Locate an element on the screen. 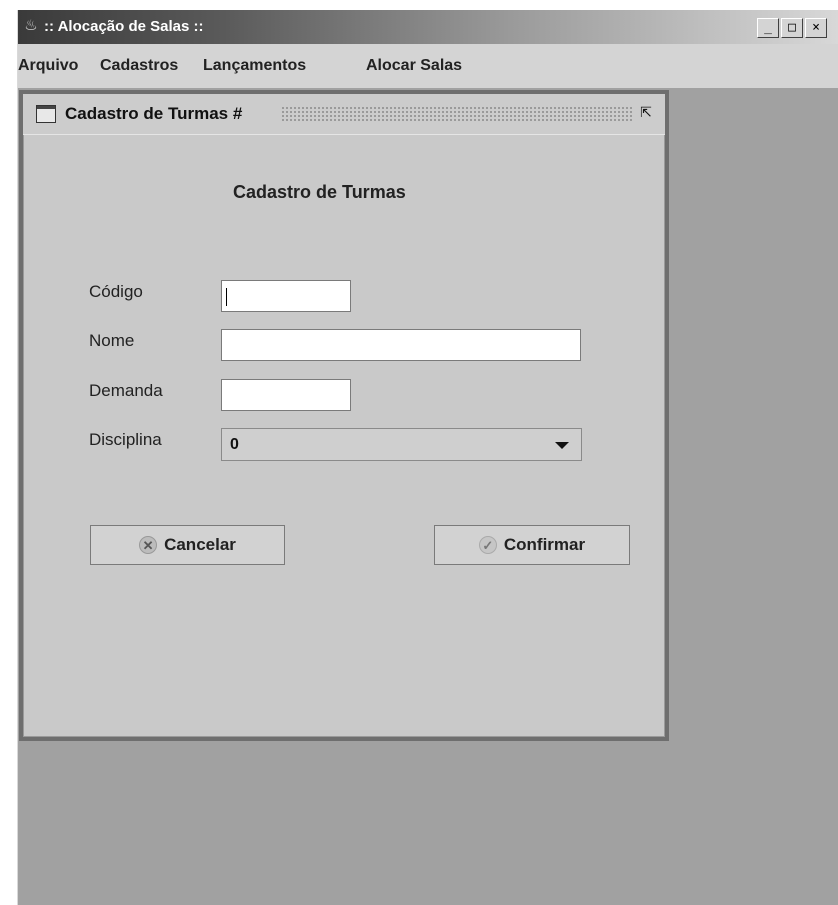  cancel-button: ✕ Cancelar is located at coordinates (187, 545).